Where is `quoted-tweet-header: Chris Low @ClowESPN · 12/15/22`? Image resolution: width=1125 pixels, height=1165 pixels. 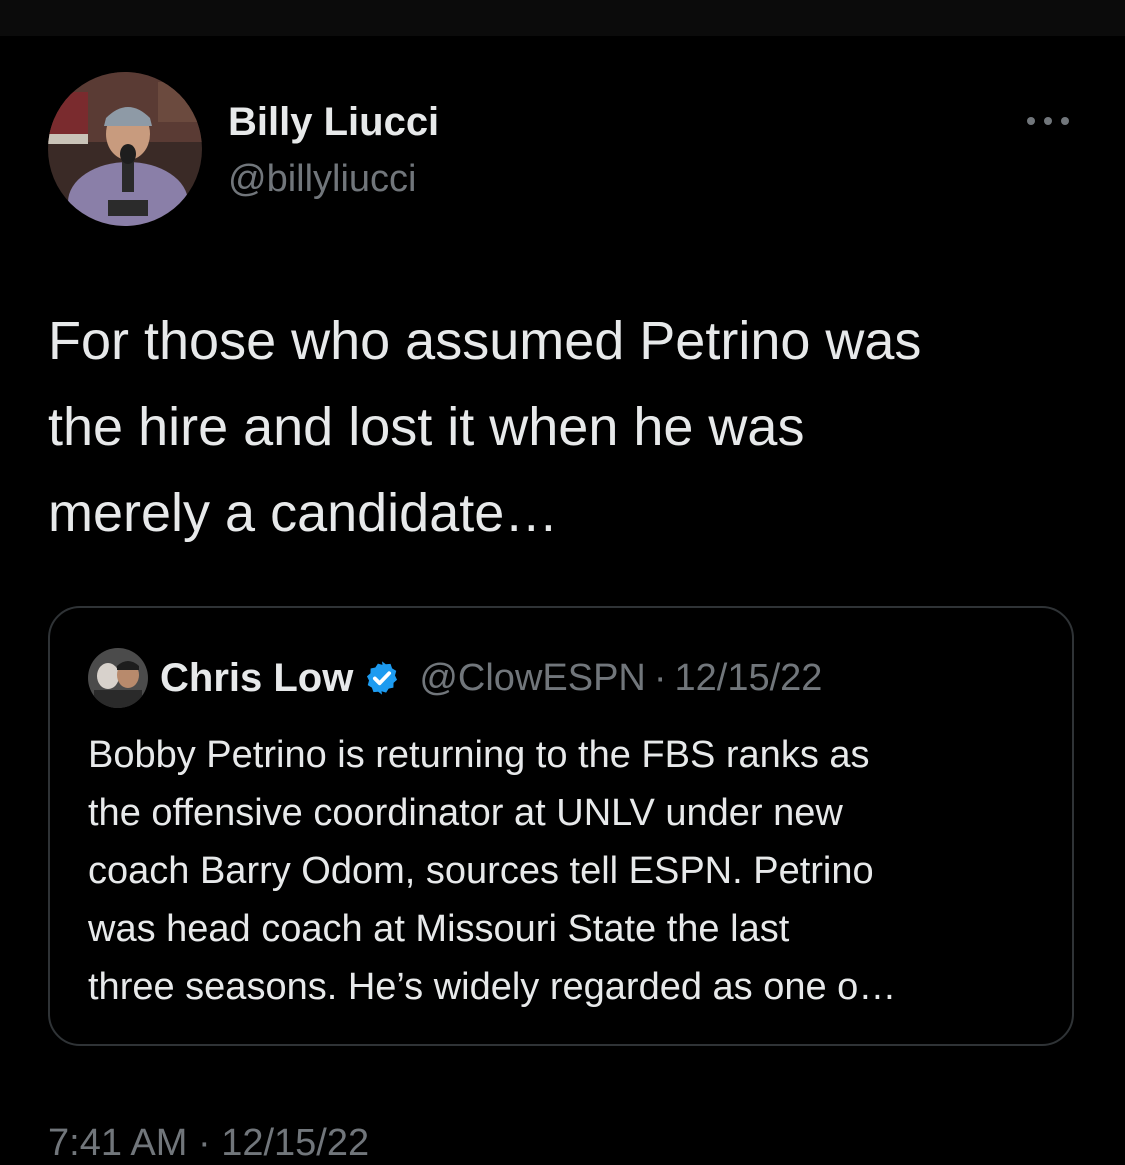
quoted-tweet-header: Chris Low @ClowESPN · 12/15/22 is located at coordinates (455, 678).